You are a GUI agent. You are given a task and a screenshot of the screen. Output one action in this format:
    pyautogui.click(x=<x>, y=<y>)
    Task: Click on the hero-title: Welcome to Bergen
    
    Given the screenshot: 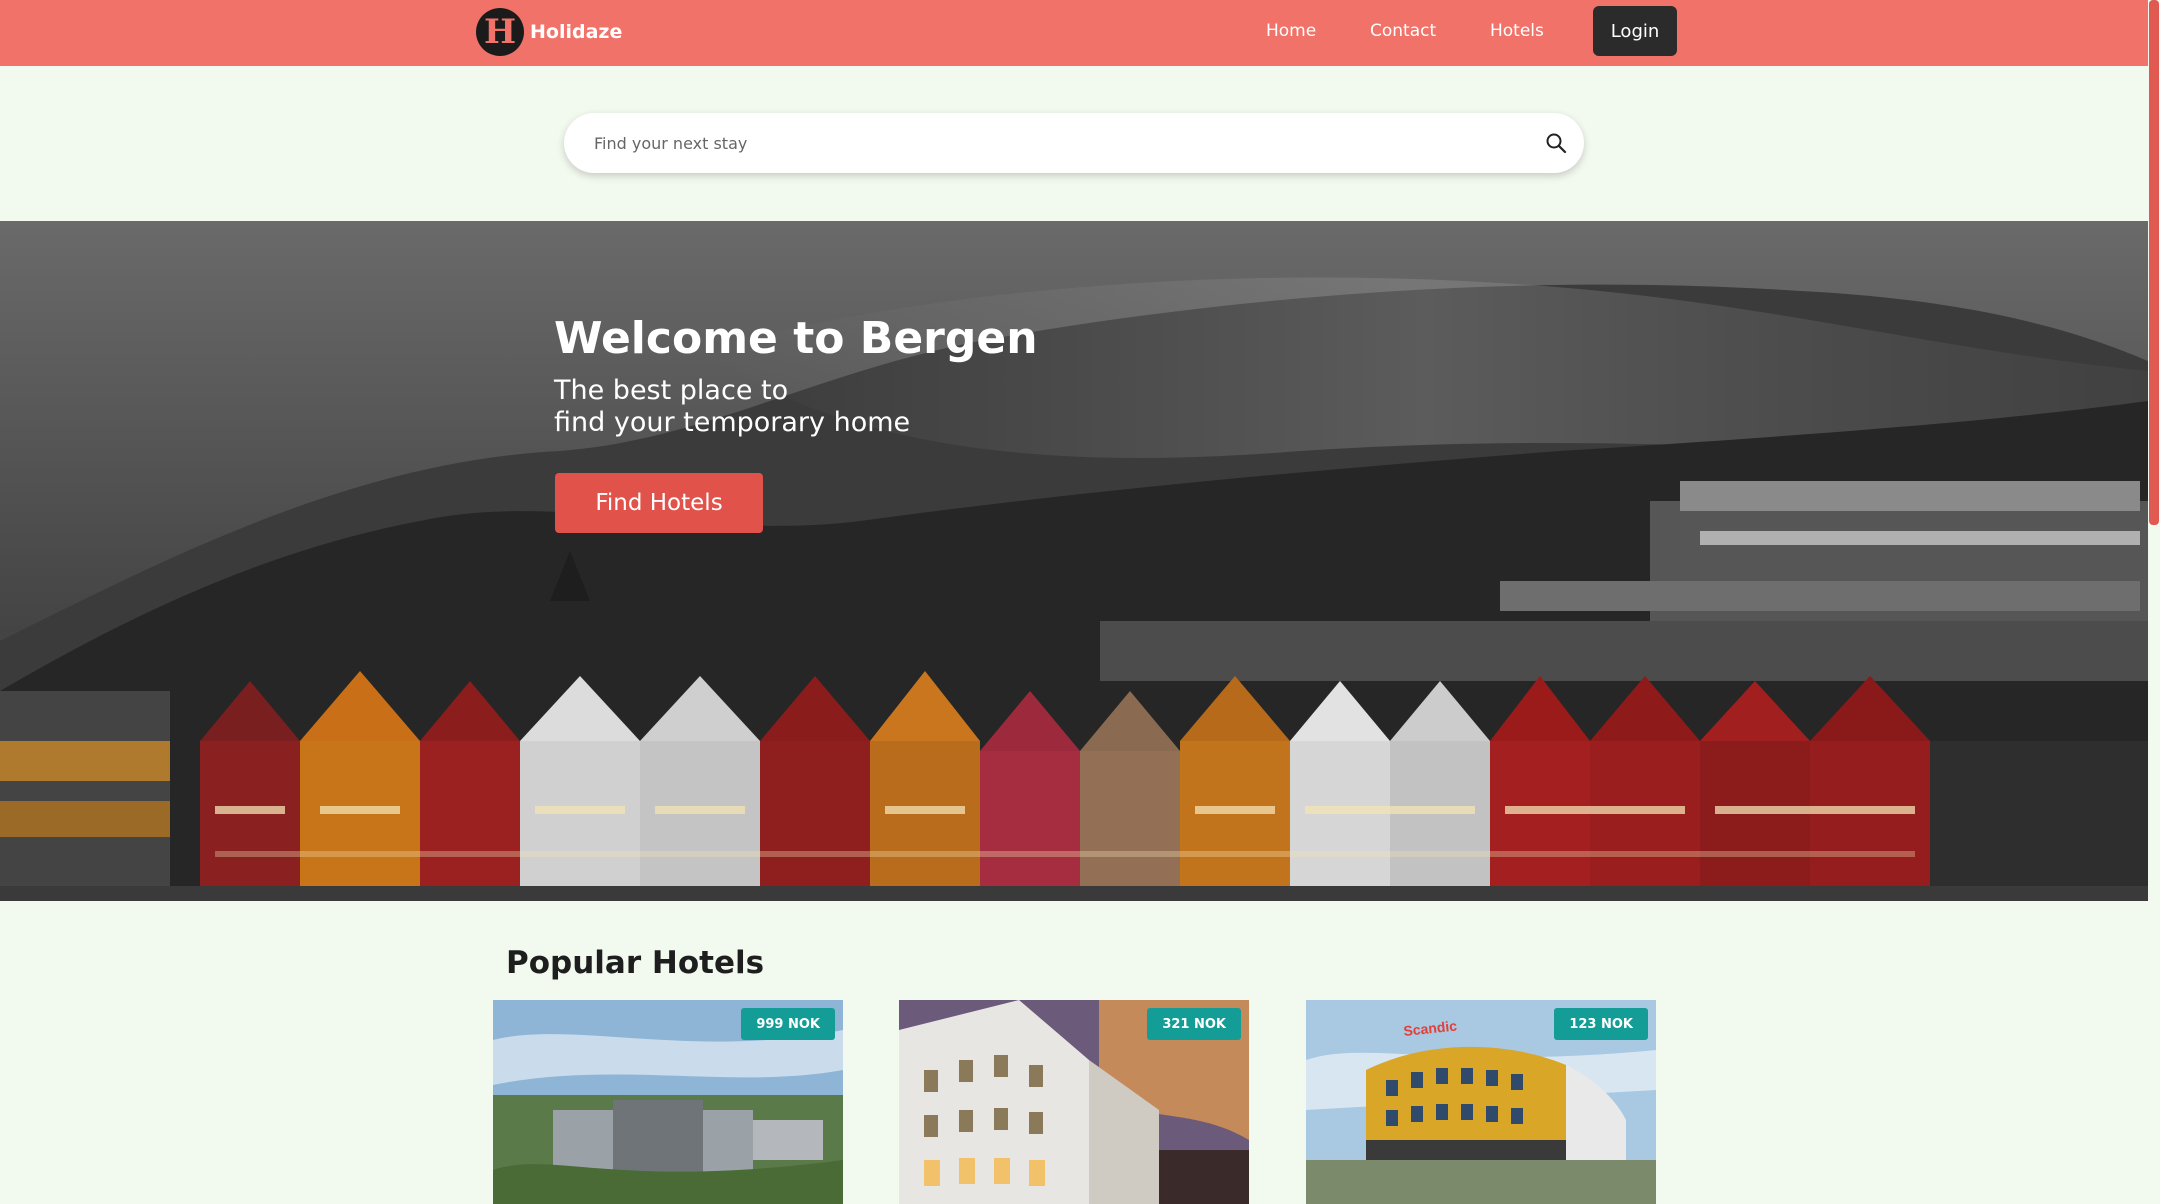 What is the action you would take?
    pyautogui.click(x=796, y=338)
    